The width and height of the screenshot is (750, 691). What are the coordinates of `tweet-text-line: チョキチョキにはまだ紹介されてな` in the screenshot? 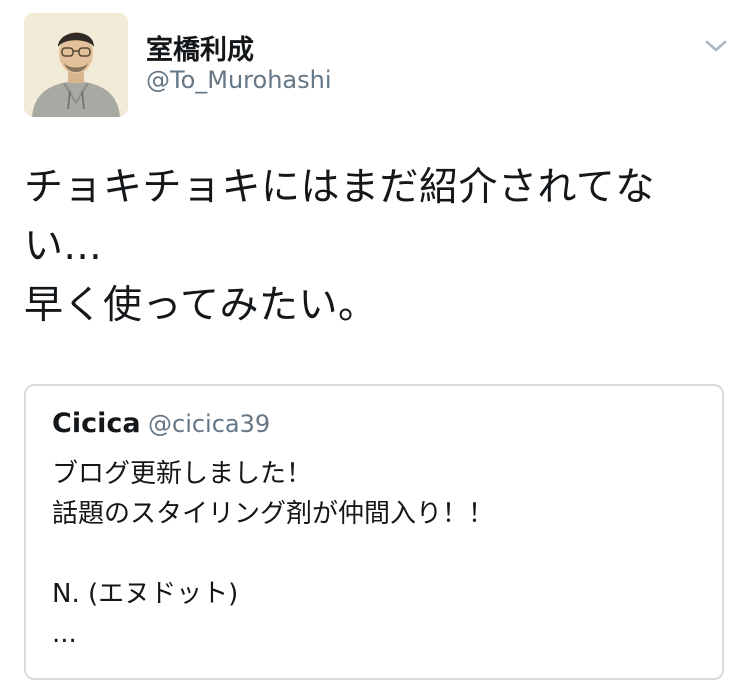 It's located at (339, 187).